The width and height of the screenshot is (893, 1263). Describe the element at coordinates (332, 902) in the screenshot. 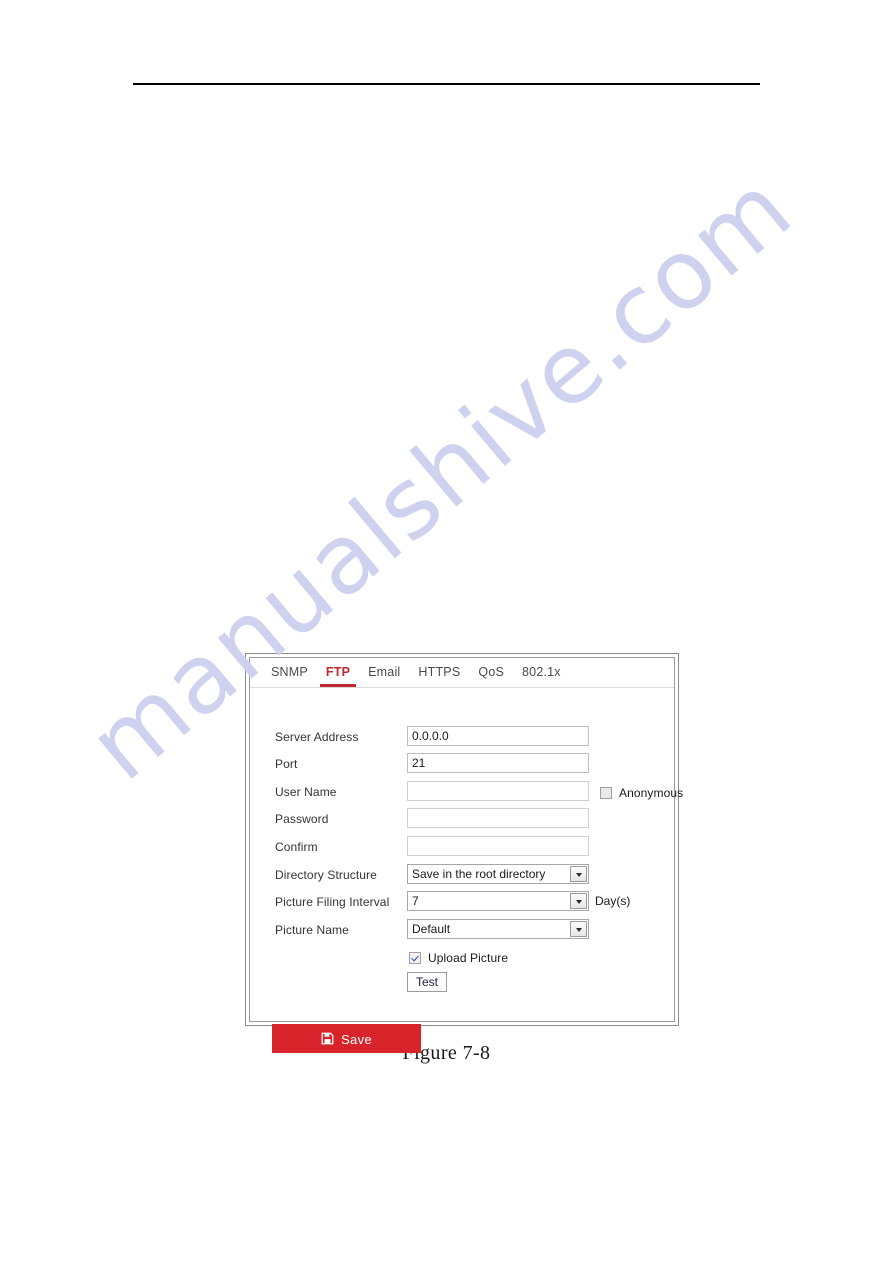

I see `label-picture-filing-interval: Picture Filing Interval` at that location.